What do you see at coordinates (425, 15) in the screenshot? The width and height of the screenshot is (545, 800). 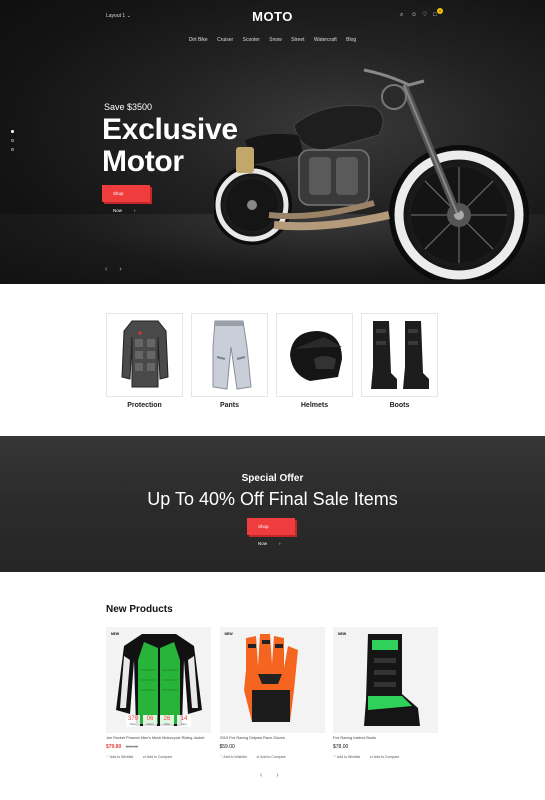 I see `heart-icon: ♡` at bounding box center [425, 15].